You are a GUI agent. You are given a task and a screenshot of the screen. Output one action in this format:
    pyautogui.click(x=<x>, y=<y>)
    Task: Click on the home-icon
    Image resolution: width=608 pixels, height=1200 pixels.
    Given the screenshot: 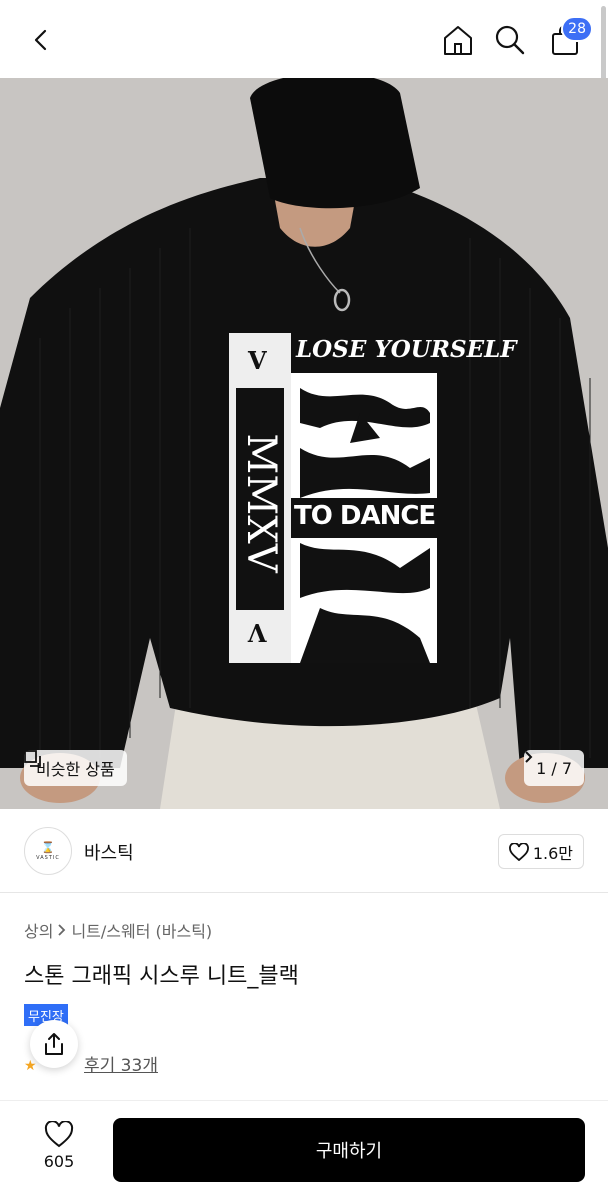 What is the action you would take?
    pyautogui.click(x=458, y=40)
    